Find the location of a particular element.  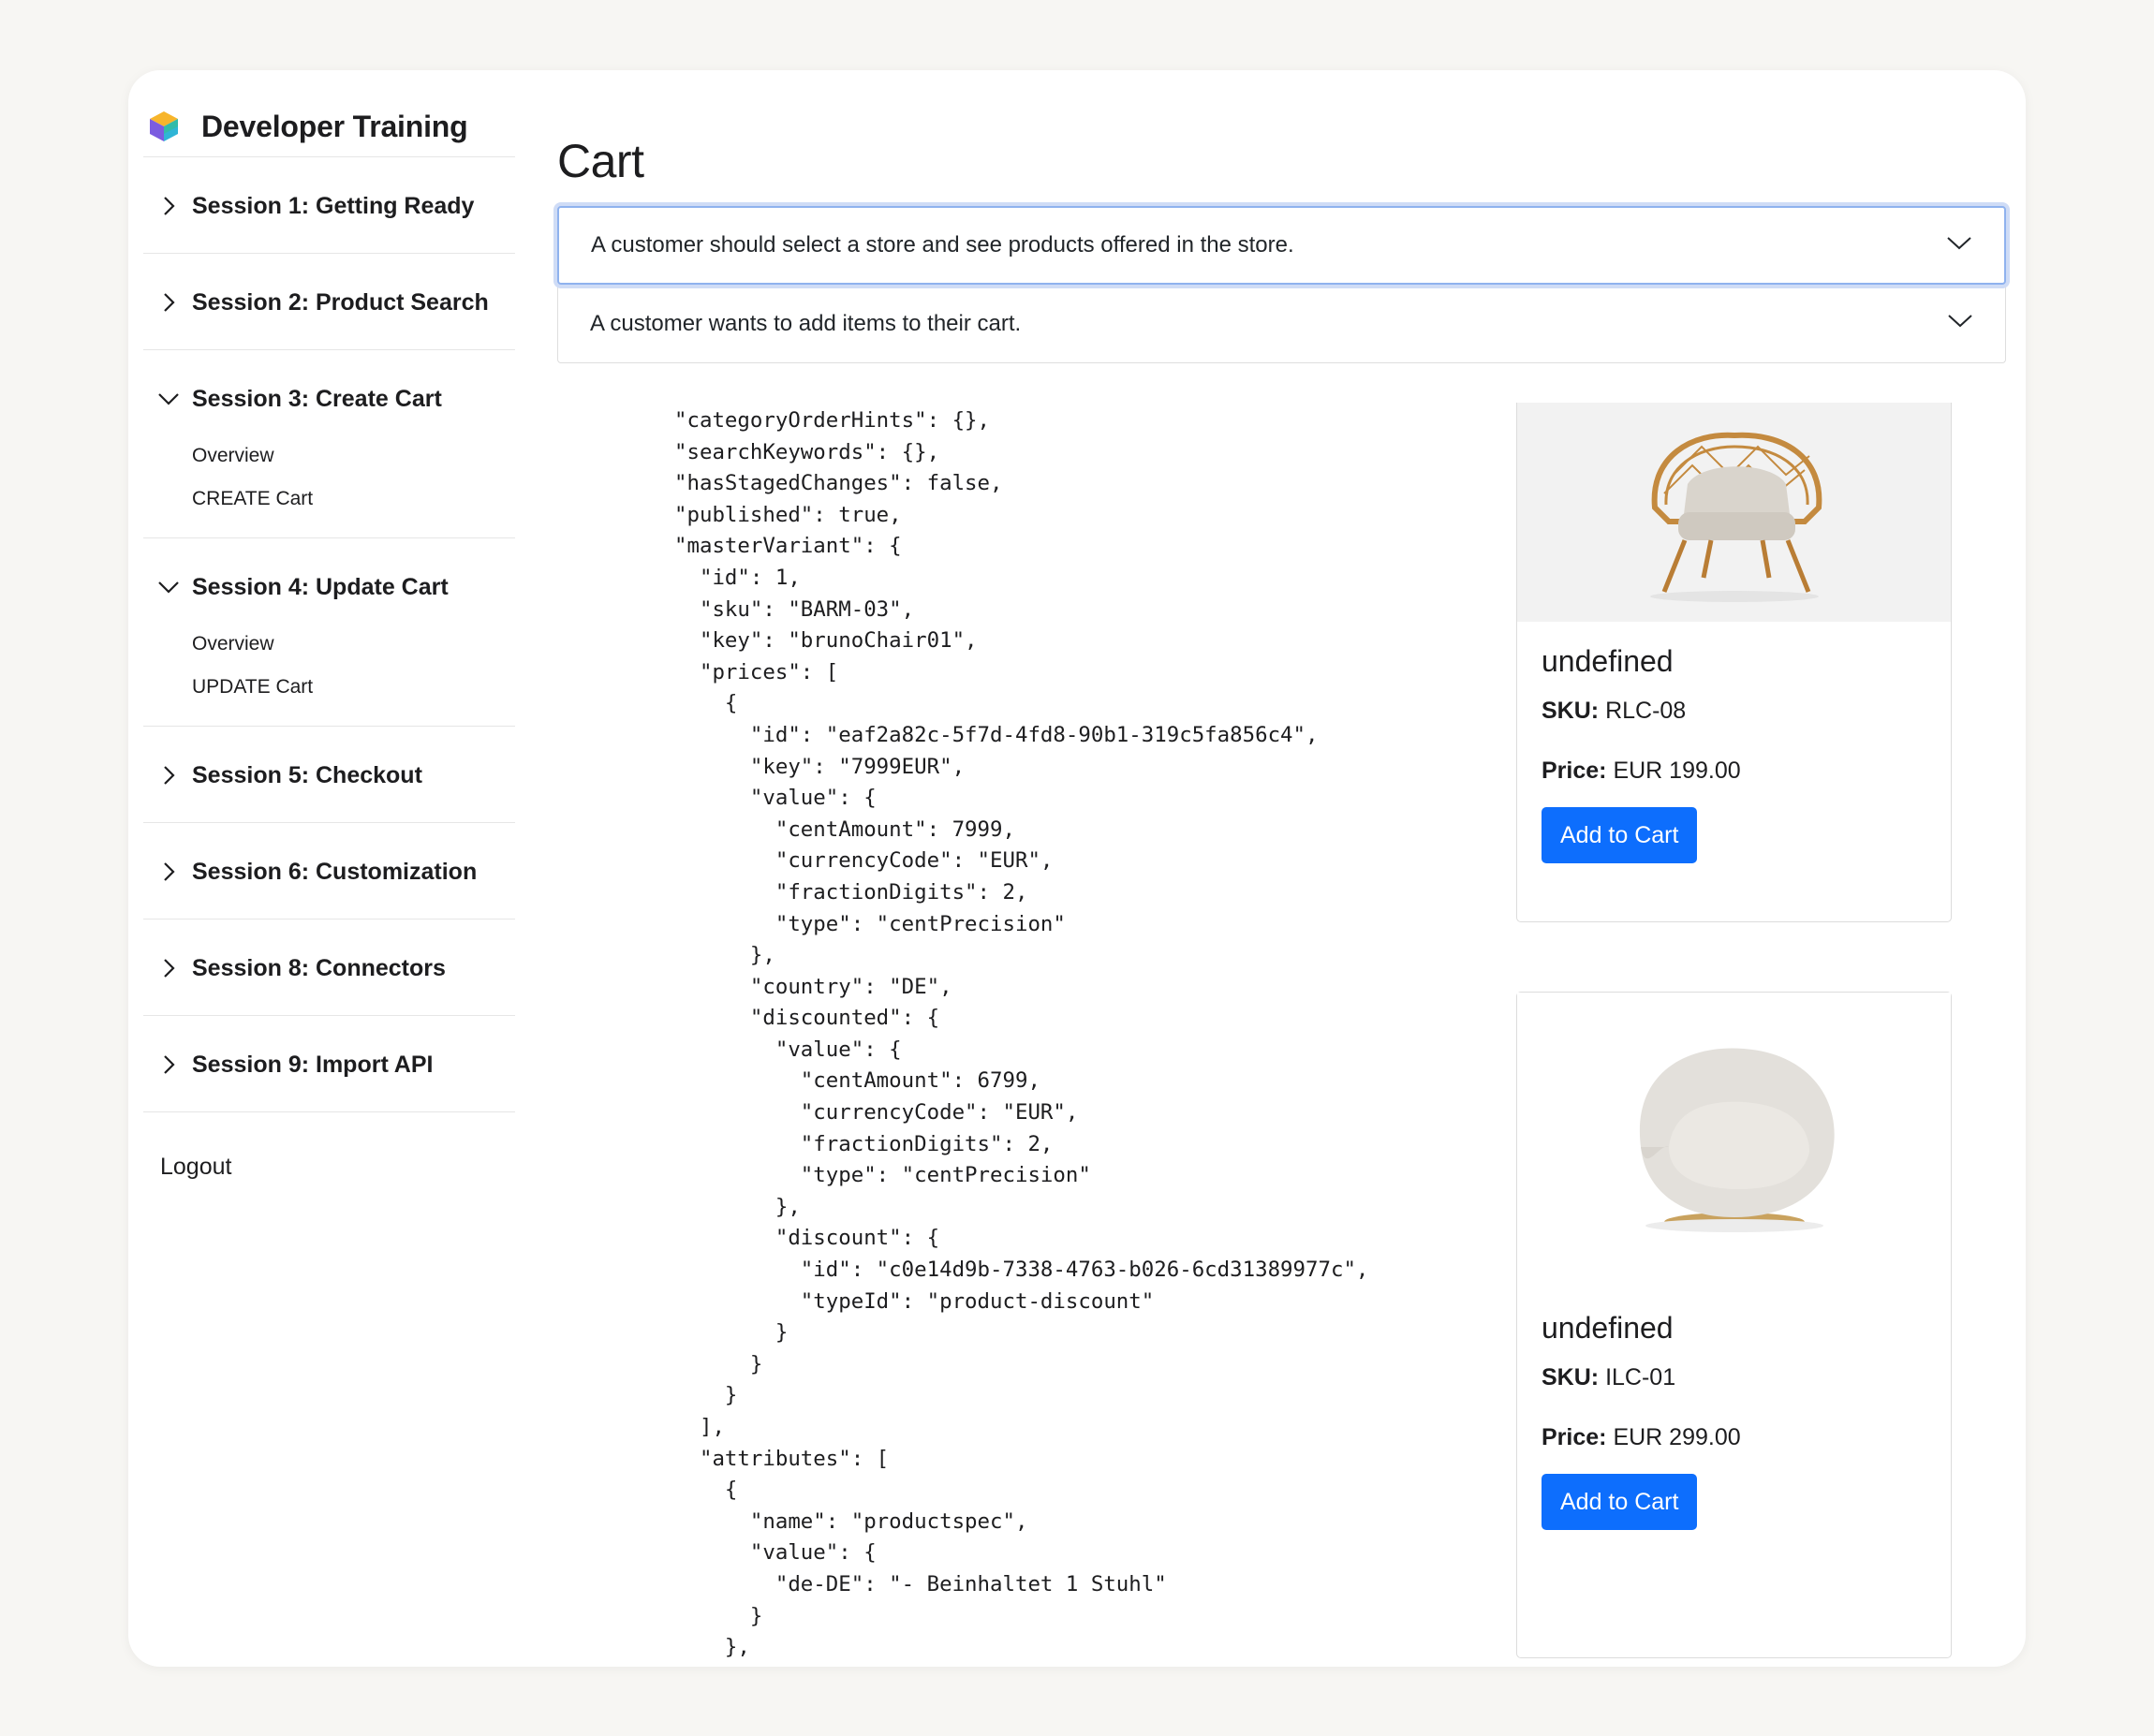

nav-title: Session 5: Checkout is located at coordinates (307, 775).